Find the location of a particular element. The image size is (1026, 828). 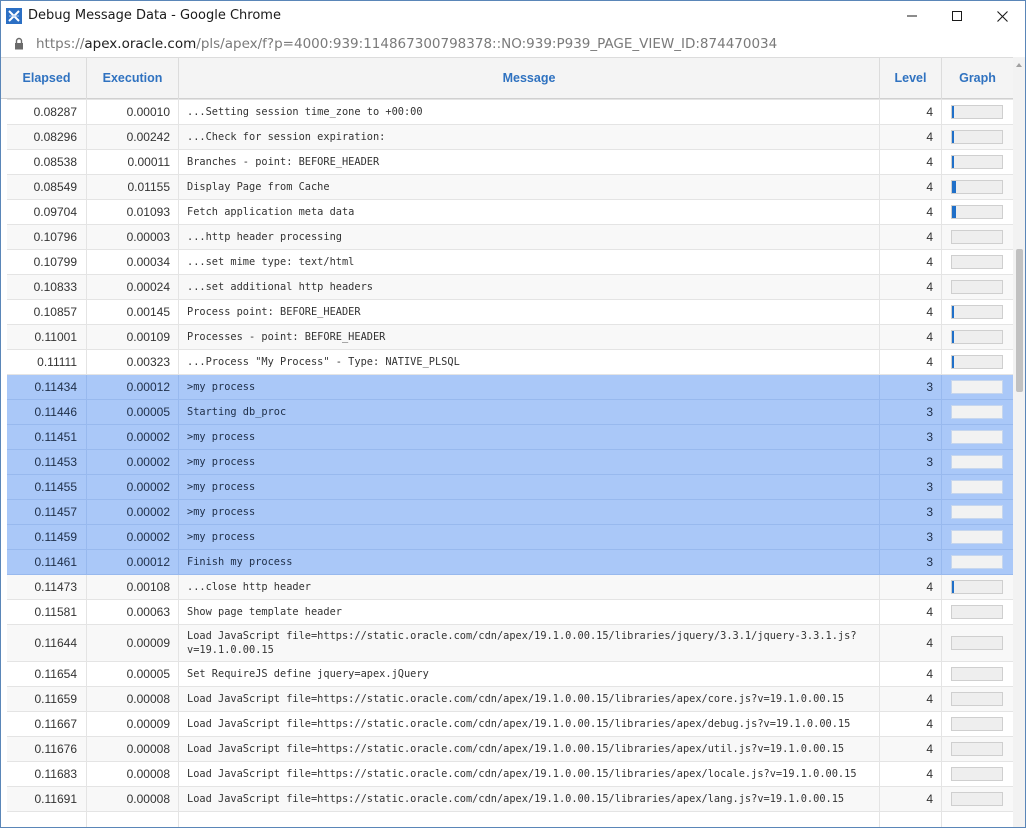

table-row: 0.11457 0.00002 >my process 3 is located at coordinates (510, 512).